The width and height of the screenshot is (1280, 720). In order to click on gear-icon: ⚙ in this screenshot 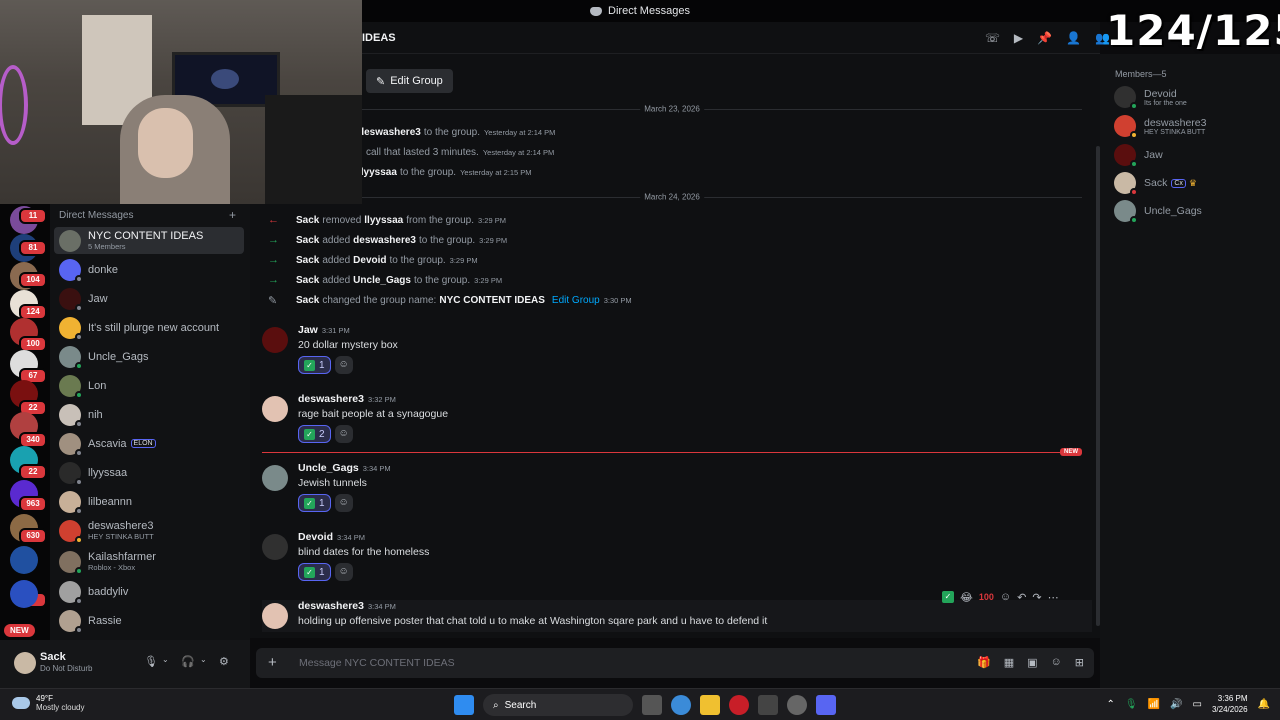, I will do `click(224, 661)`.